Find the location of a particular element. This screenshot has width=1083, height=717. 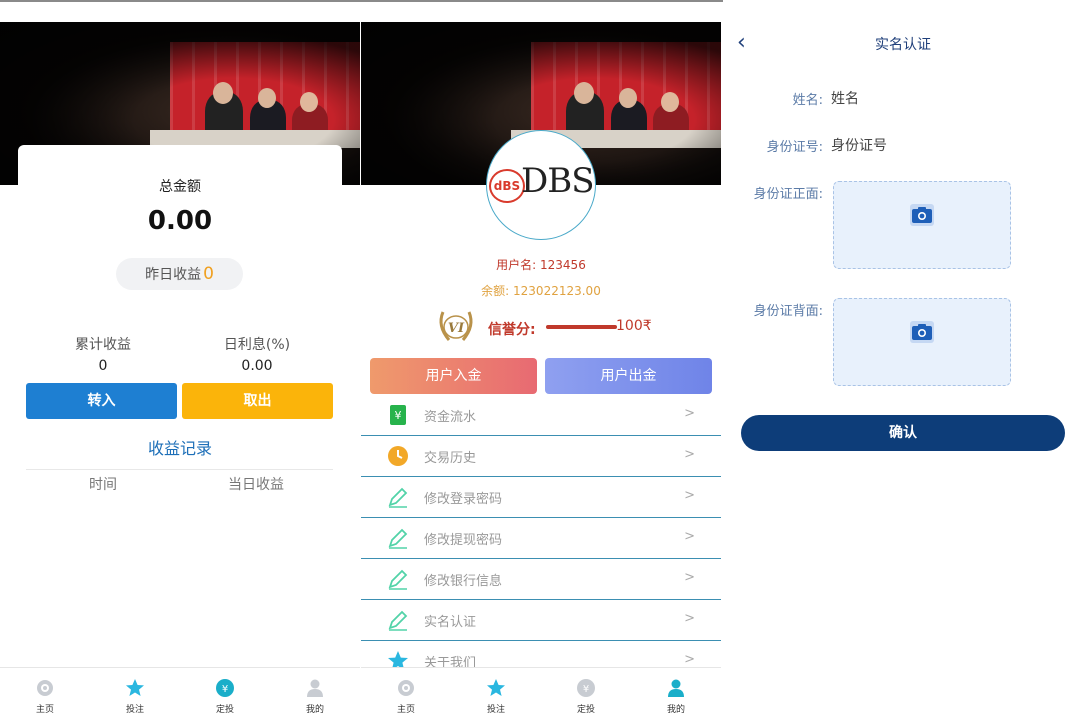

clock-icon is located at coordinates (398, 456).